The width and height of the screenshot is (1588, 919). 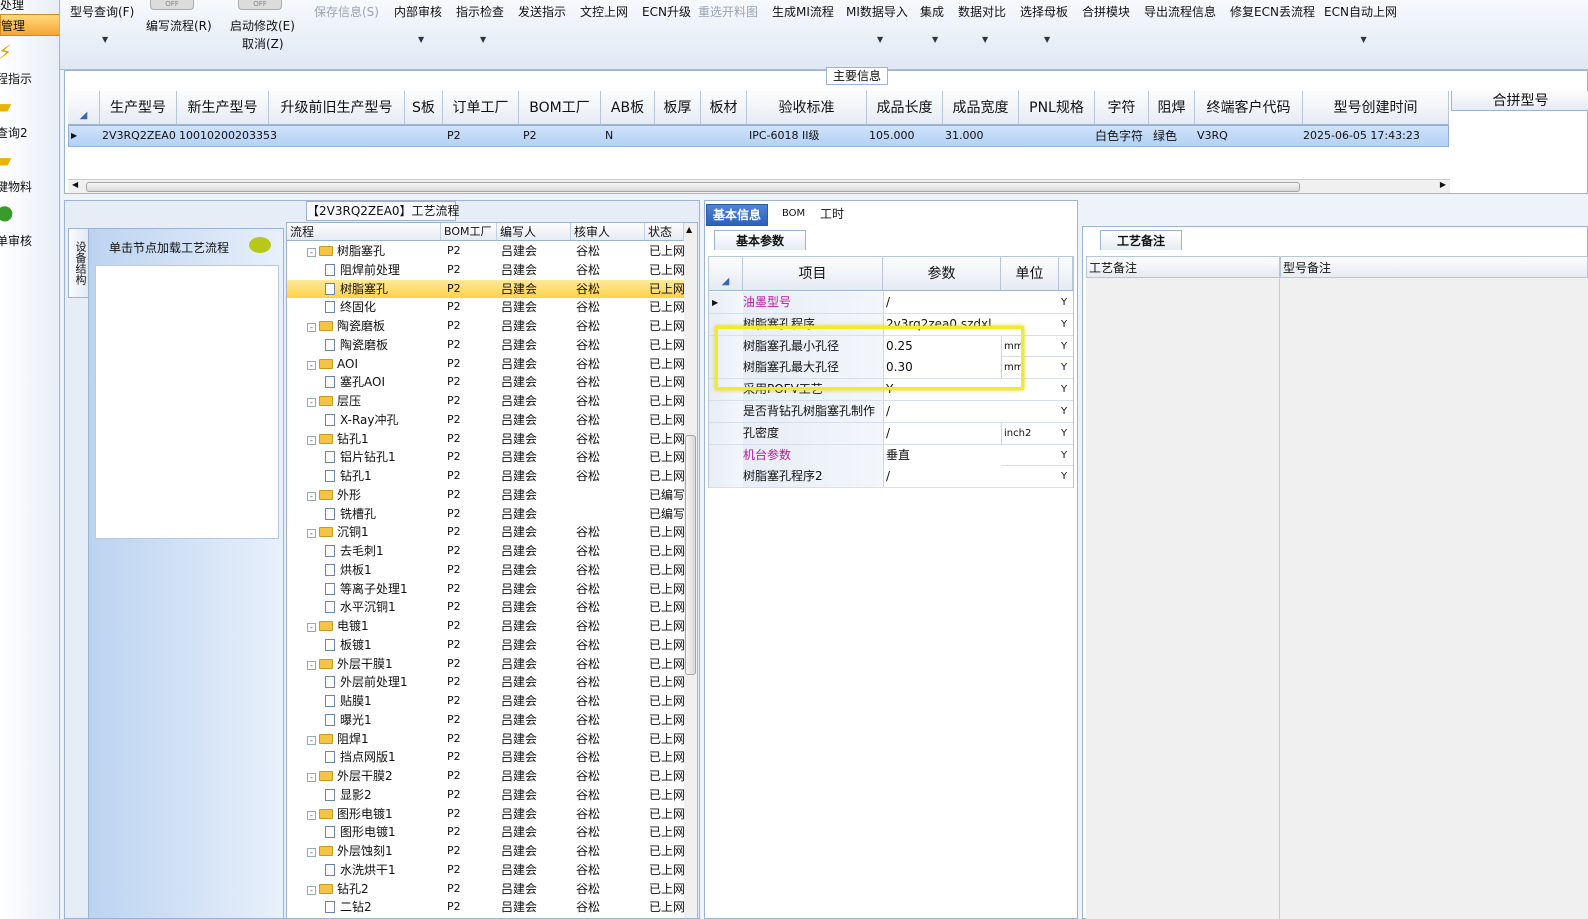 What do you see at coordinates (485, 439) in the screenshot?
I see `tree-row: - 钻孔1 P2 吕建会 谷松 已上网` at bounding box center [485, 439].